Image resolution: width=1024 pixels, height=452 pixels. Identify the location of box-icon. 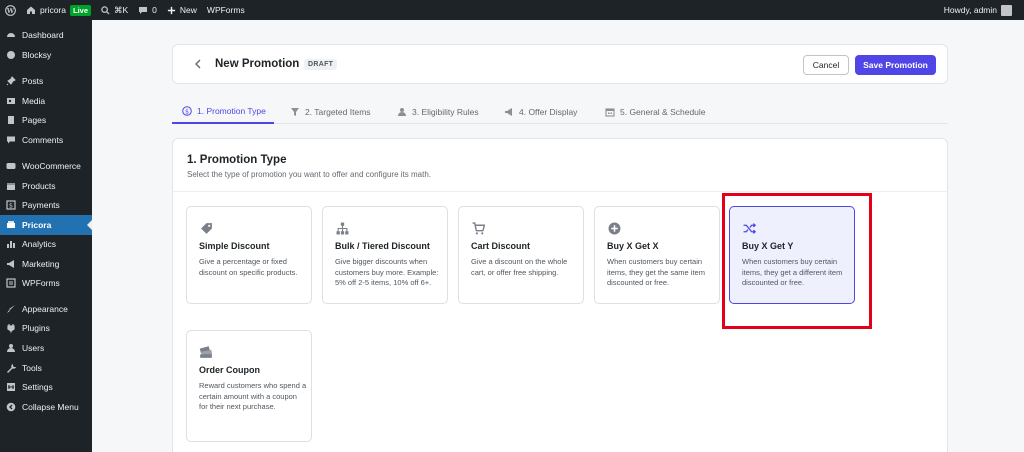
(11, 186).